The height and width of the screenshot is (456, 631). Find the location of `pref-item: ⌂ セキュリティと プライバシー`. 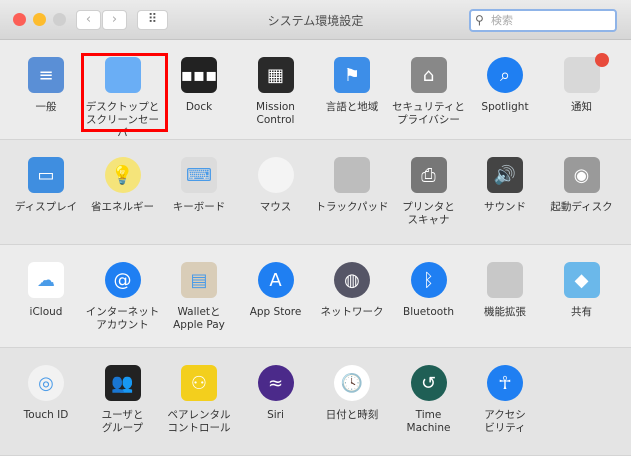

pref-item: ⌂ セキュリティと プライバシー is located at coordinates (429, 92).